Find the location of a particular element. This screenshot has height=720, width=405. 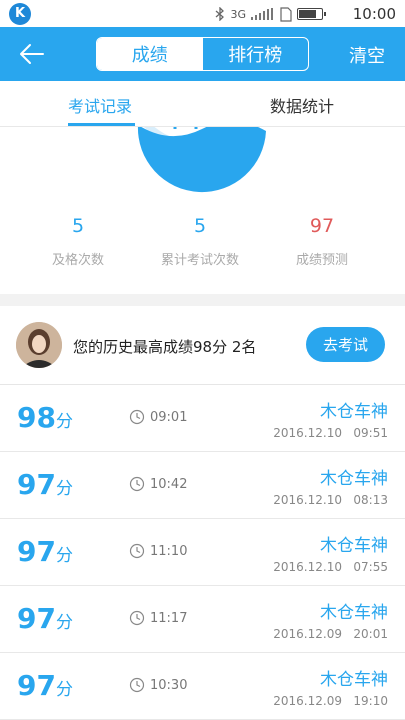

record-datetime: 2016.12.09 19:10 is located at coordinates (330, 701).